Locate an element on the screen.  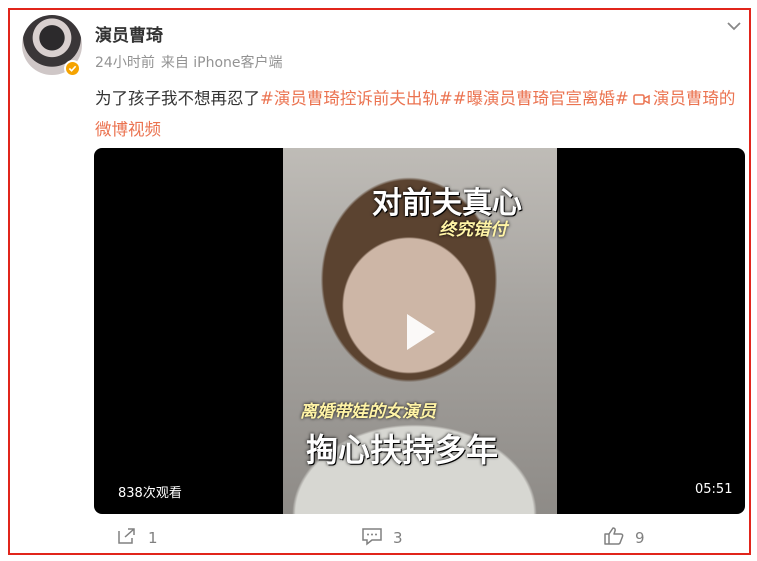
video-caption-sub: 终究错付 is located at coordinates (473, 230).